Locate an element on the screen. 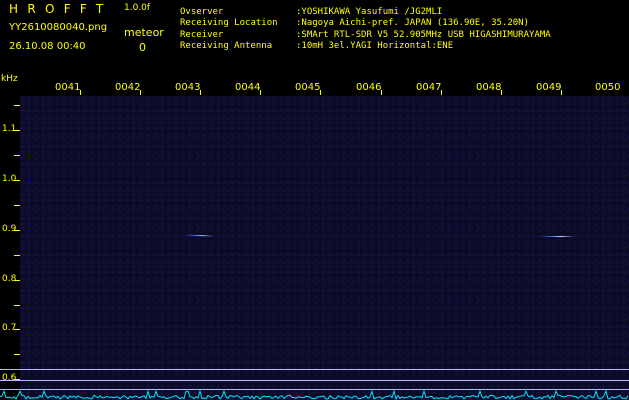 The width and height of the screenshot is (629, 400). freq-label: 0.7 is located at coordinates (9, 328).